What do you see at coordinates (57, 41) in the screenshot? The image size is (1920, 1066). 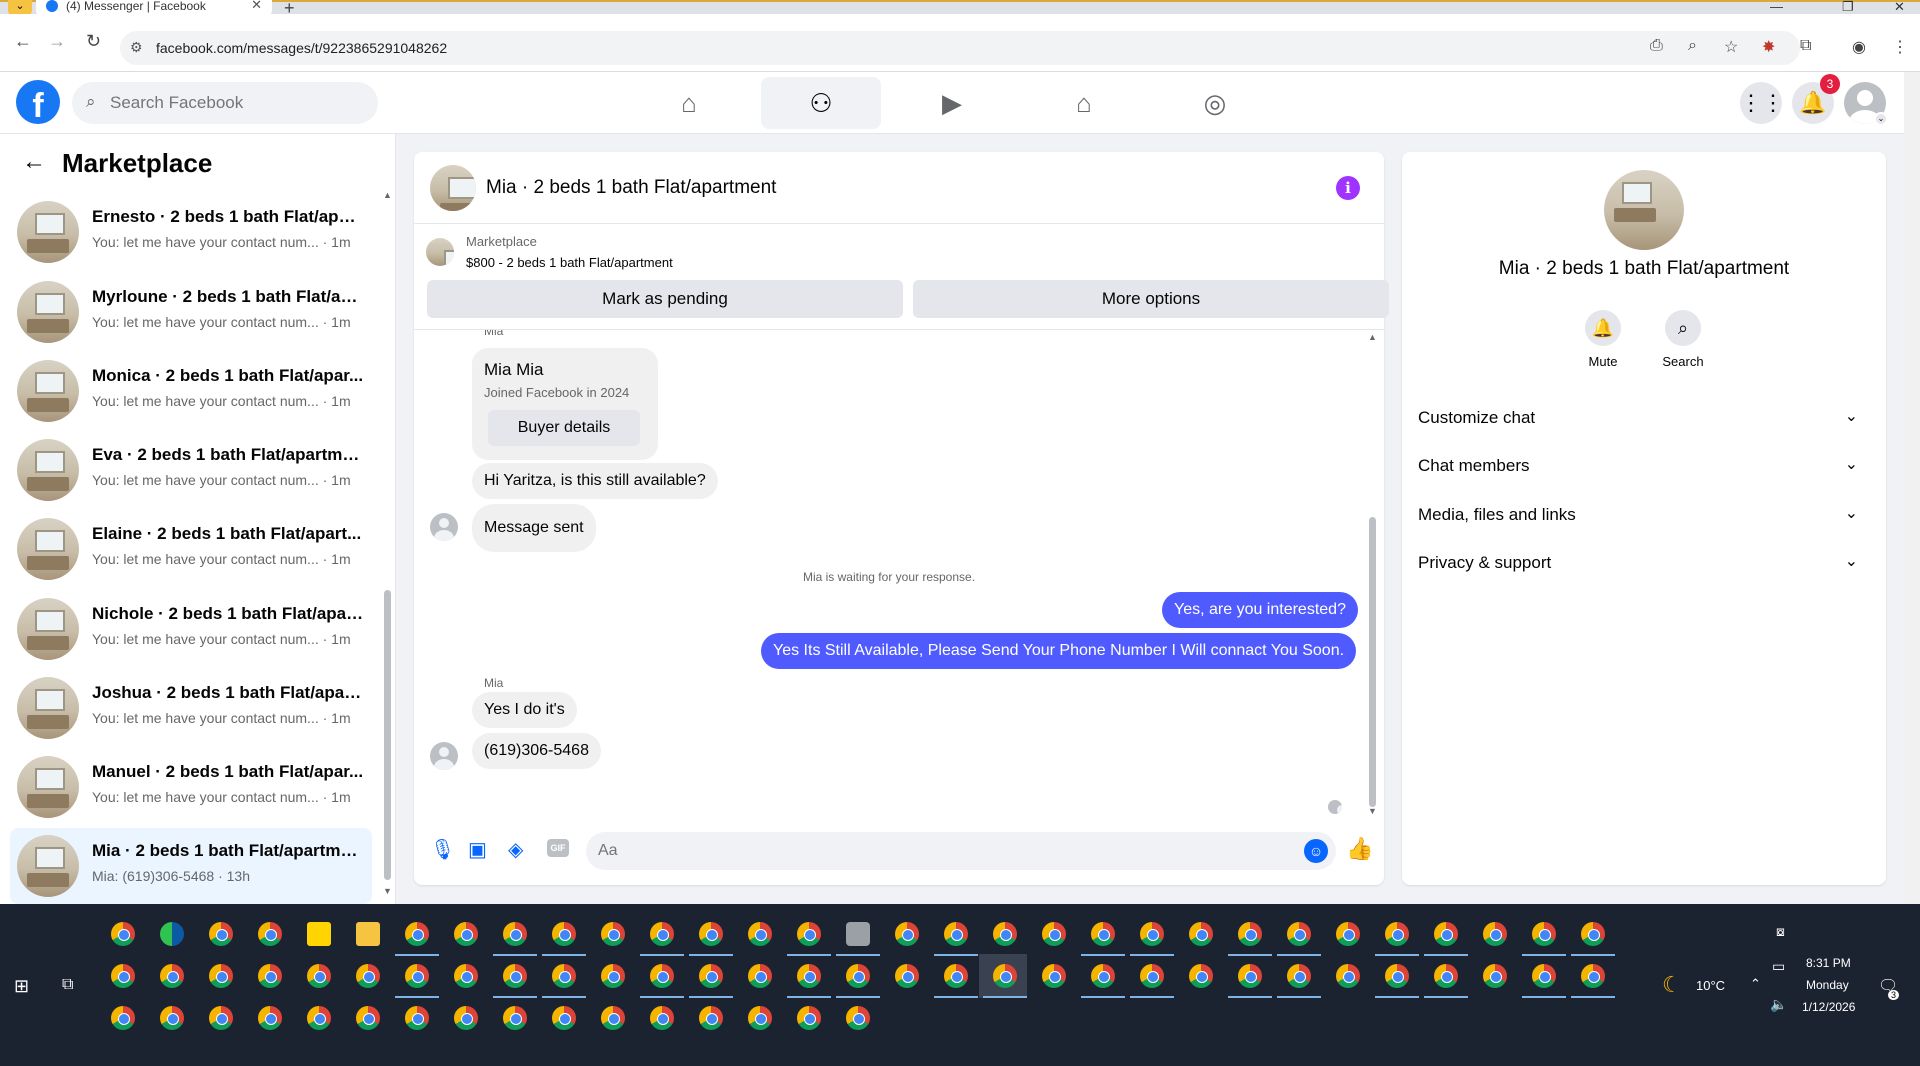 I see `forward-icon: →` at bounding box center [57, 41].